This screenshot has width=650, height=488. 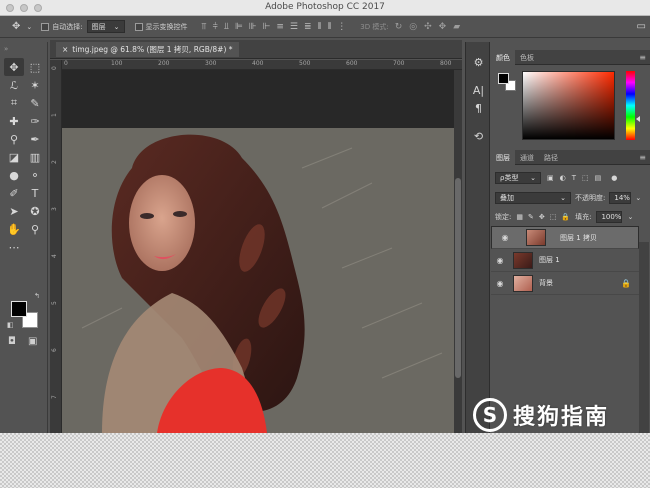 What do you see at coordinates (215, 27) in the screenshot?
I see `align-vcenter-icon: ⫩` at bounding box center [215, 27].